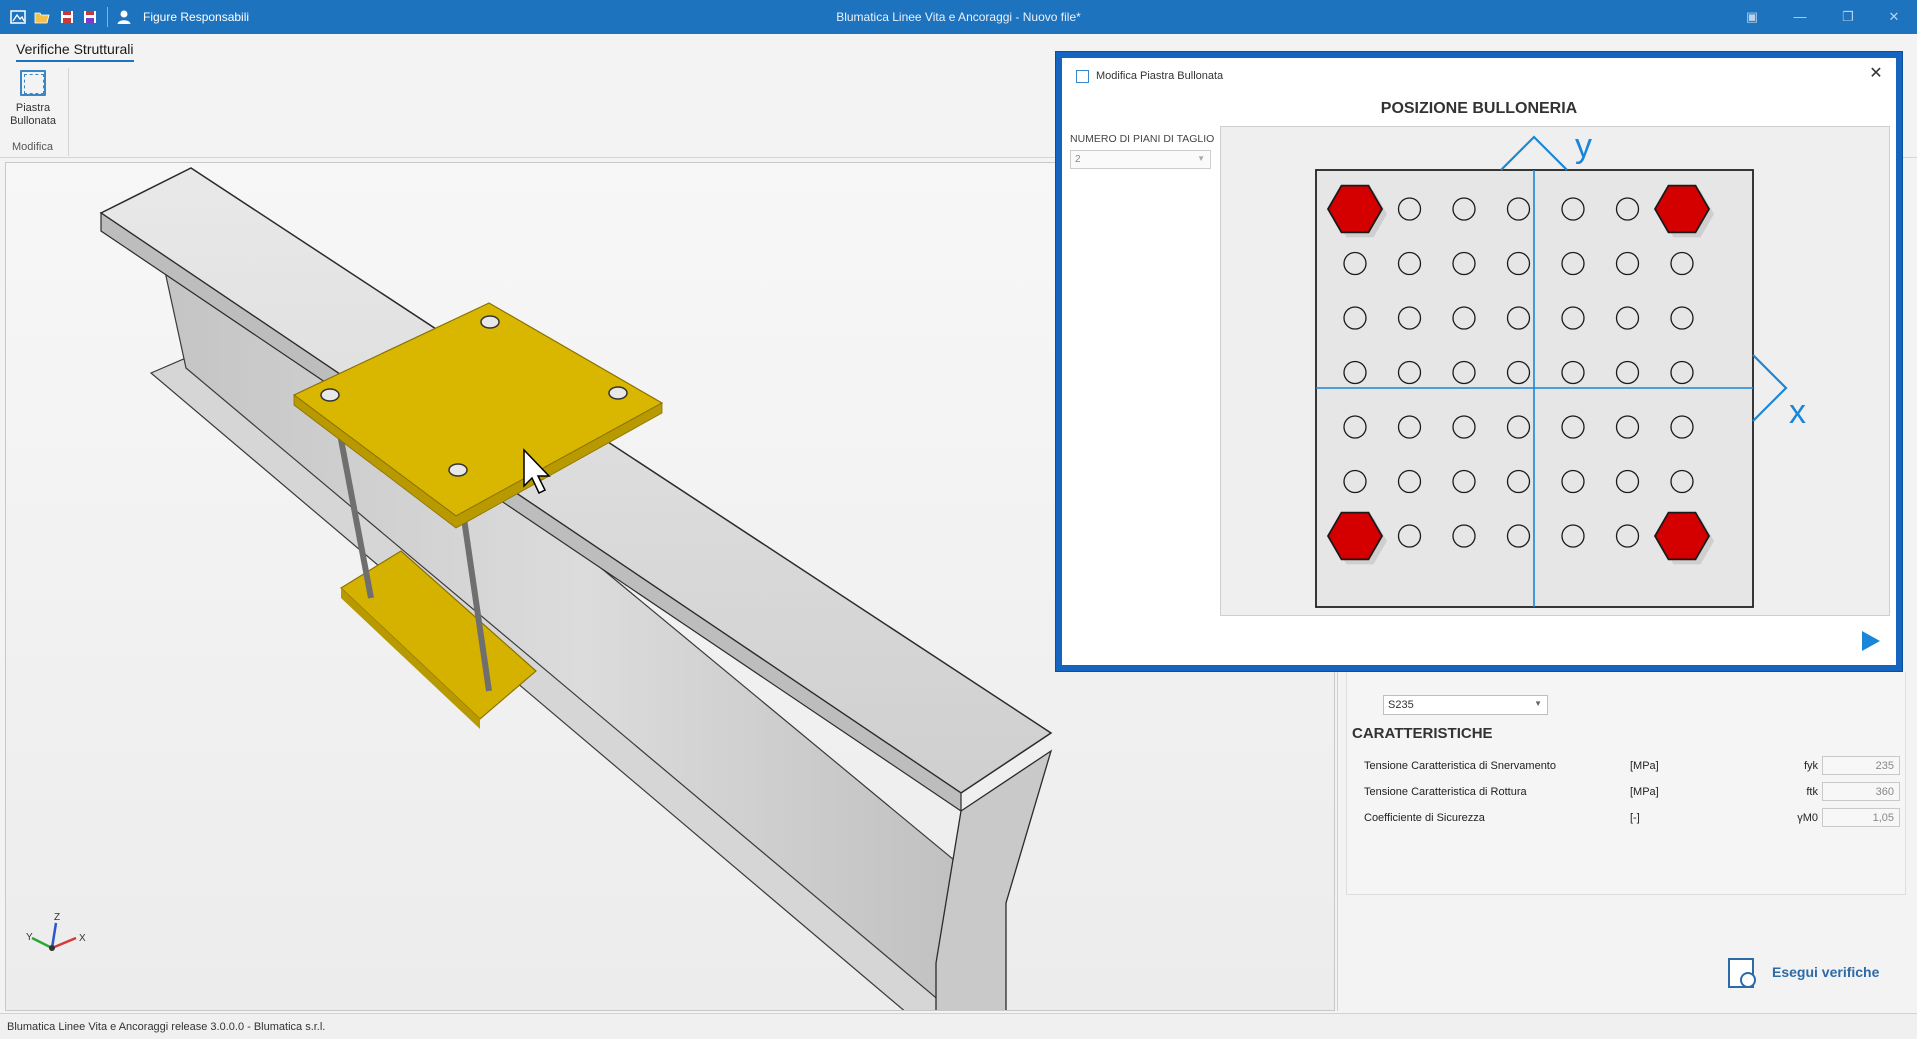 The image size is (1917, 1039). Describe the element at coordinates (33, 121) in the screenshot. I see `piastra-bullonata-label-line2: Bullonata` at that location.